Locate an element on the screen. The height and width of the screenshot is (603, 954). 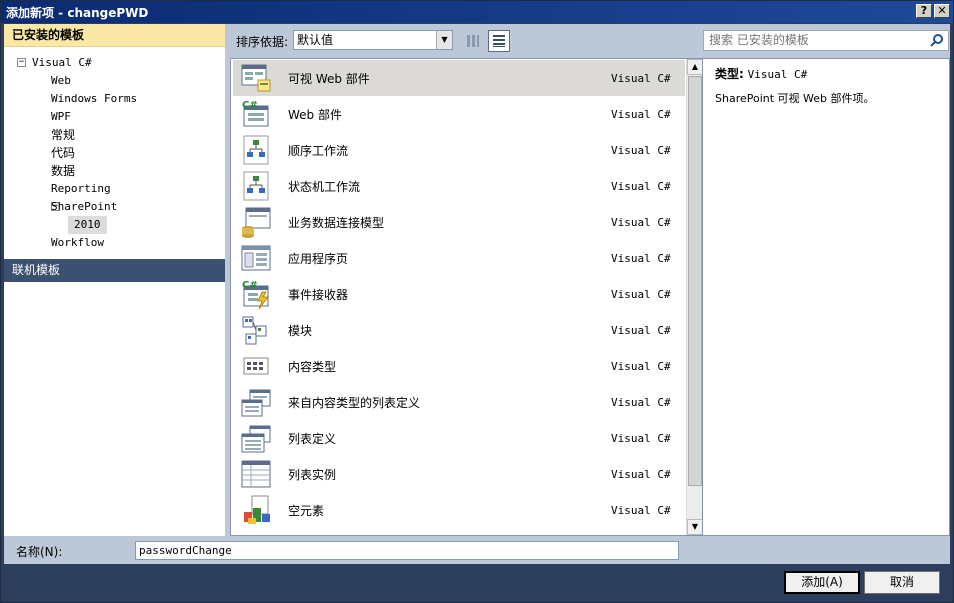
type-label: 类型: is located at coordinates (729, 74).